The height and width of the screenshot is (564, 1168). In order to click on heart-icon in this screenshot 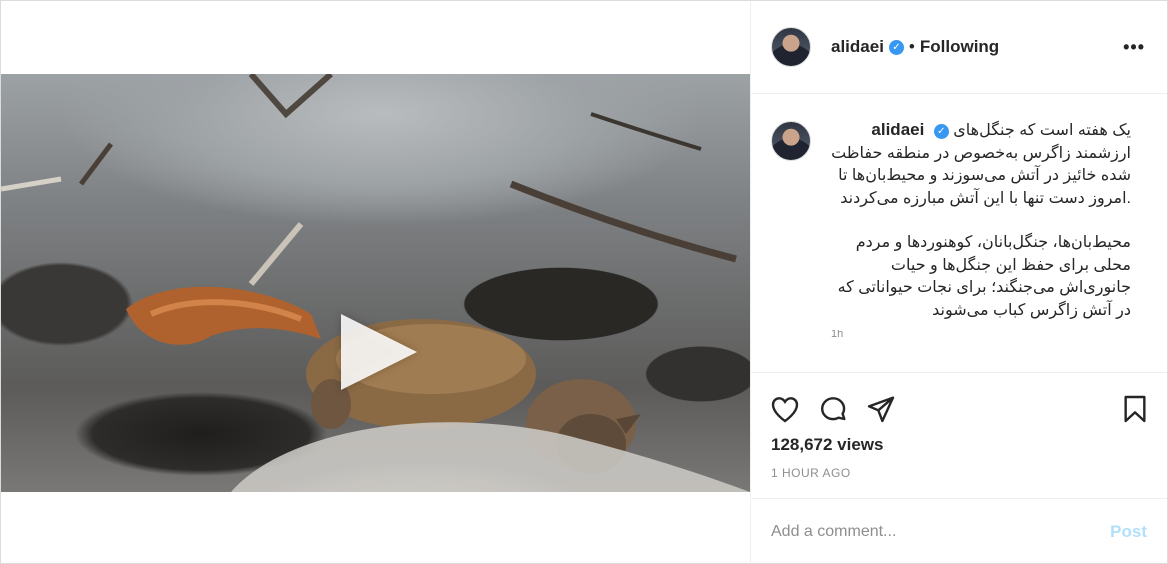, I will do `click(785, 409)`.